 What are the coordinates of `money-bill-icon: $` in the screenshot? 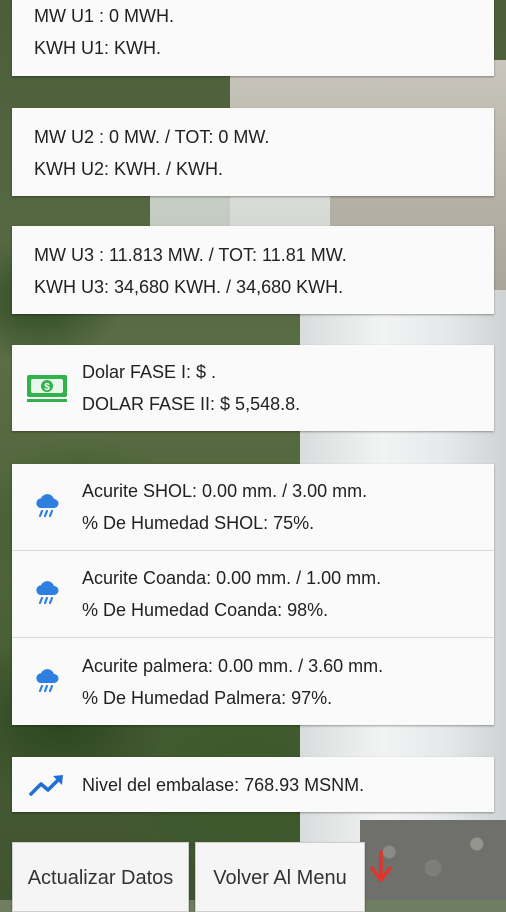 It's located at (47, 388).